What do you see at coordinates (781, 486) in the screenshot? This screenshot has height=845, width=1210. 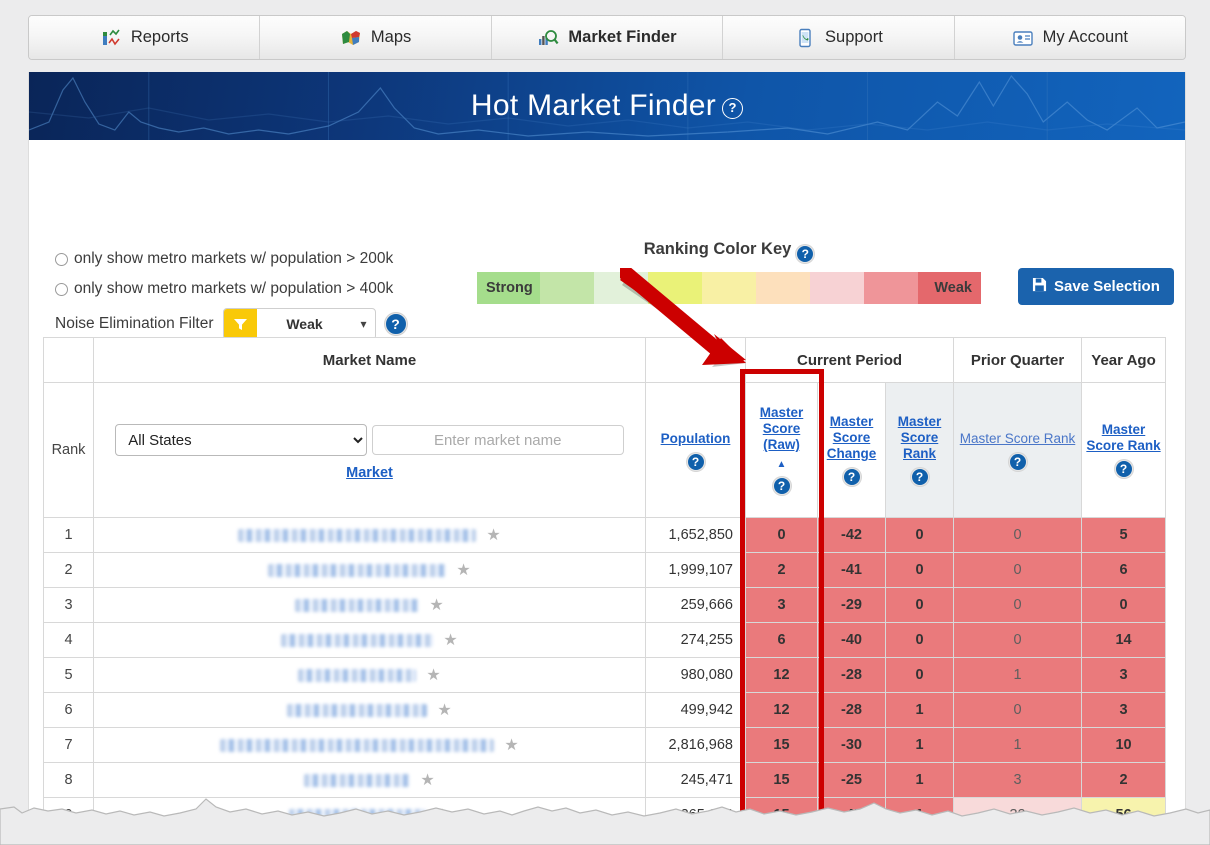 I see `master-score-raw-help-icon: ?` at bounding box center [781, 486].